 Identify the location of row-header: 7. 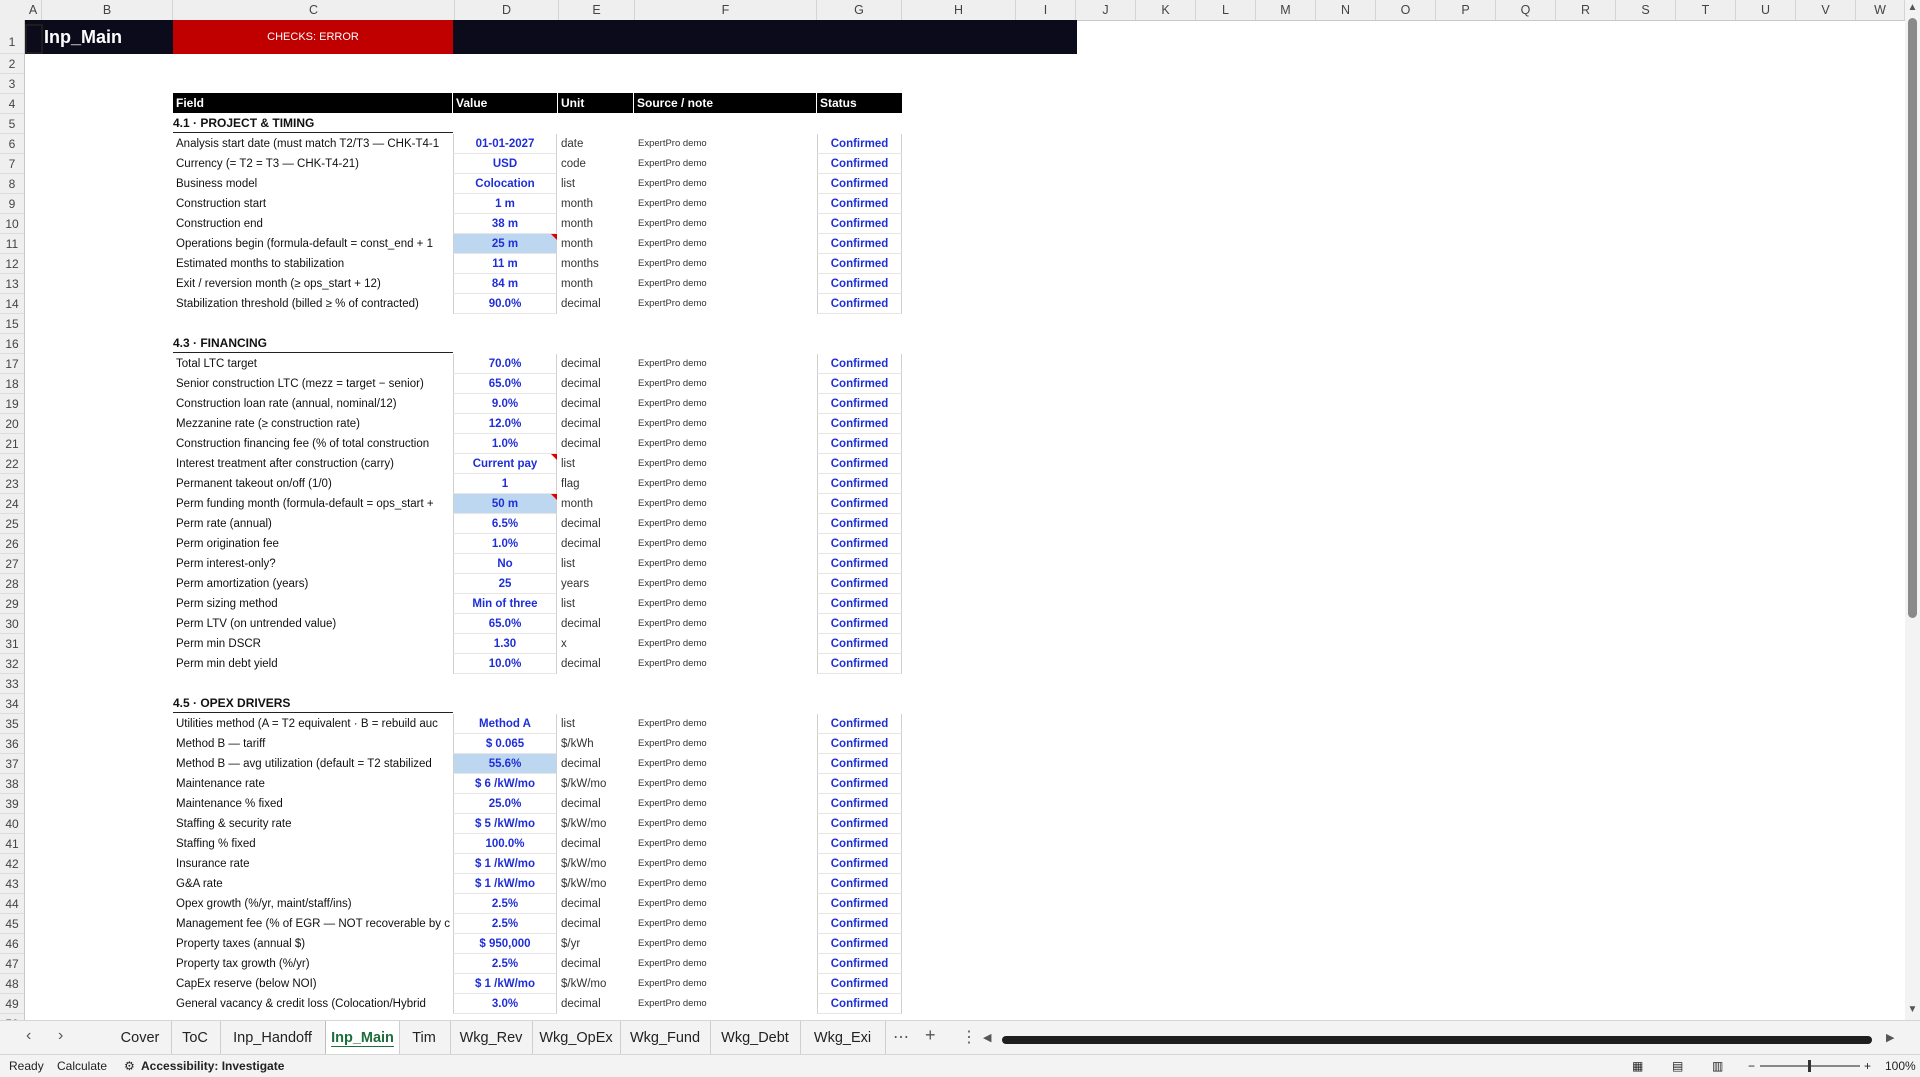
(12, 164).